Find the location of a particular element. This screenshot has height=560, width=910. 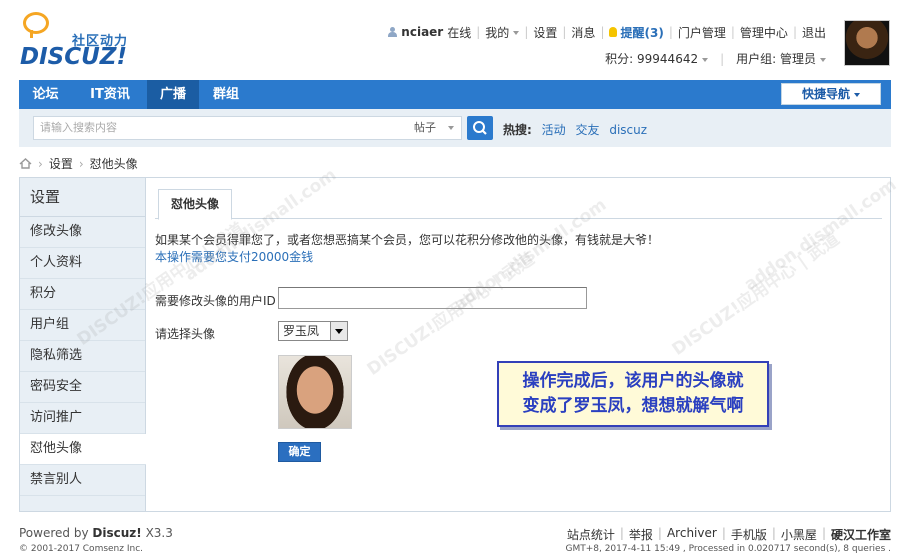

hot-keyword: 活动 is located at coordinates (554, 130).